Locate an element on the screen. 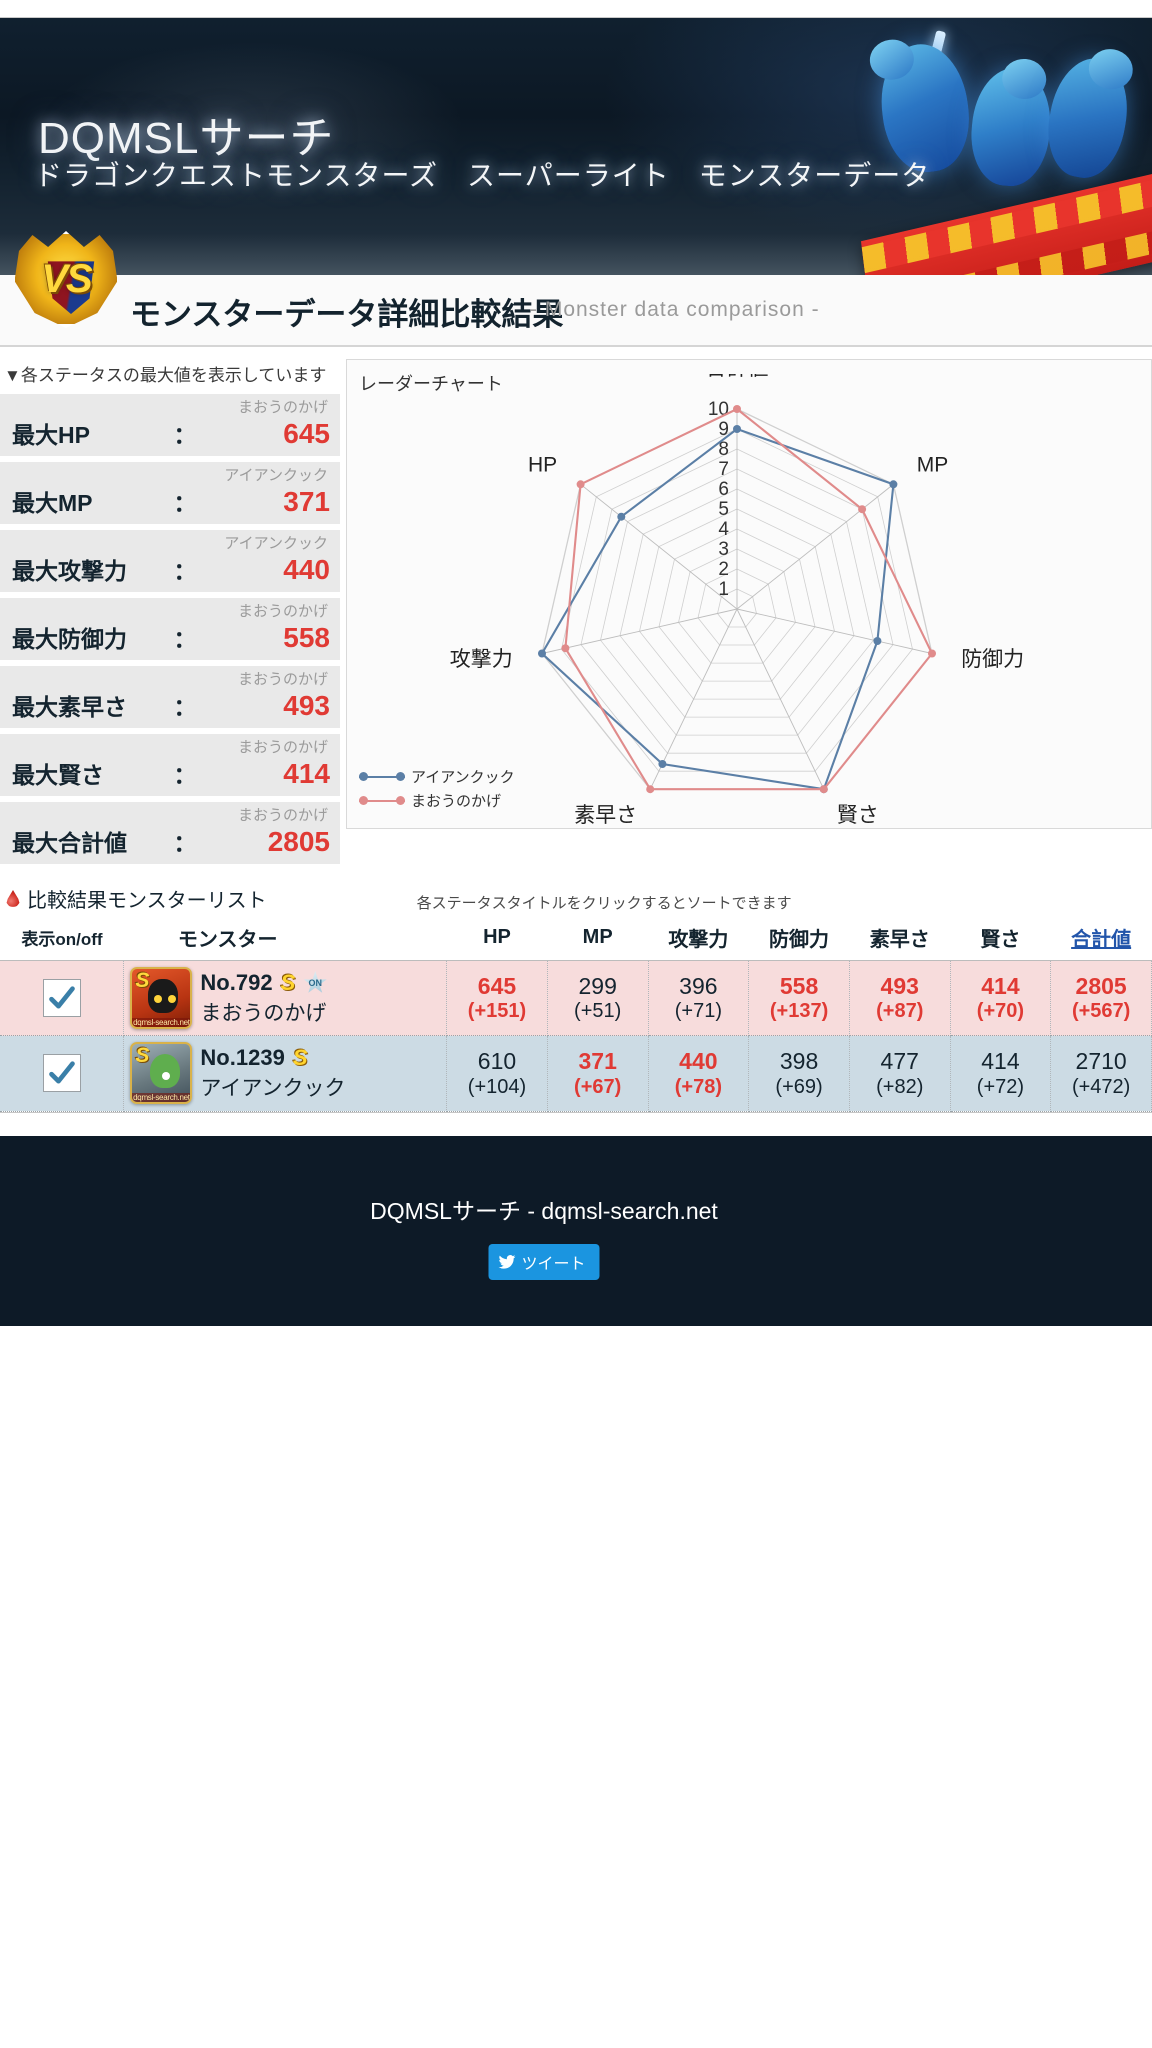 This screenshot has height=2048, width=1152. stat-value: 493 is located at coordinates (899, 985).